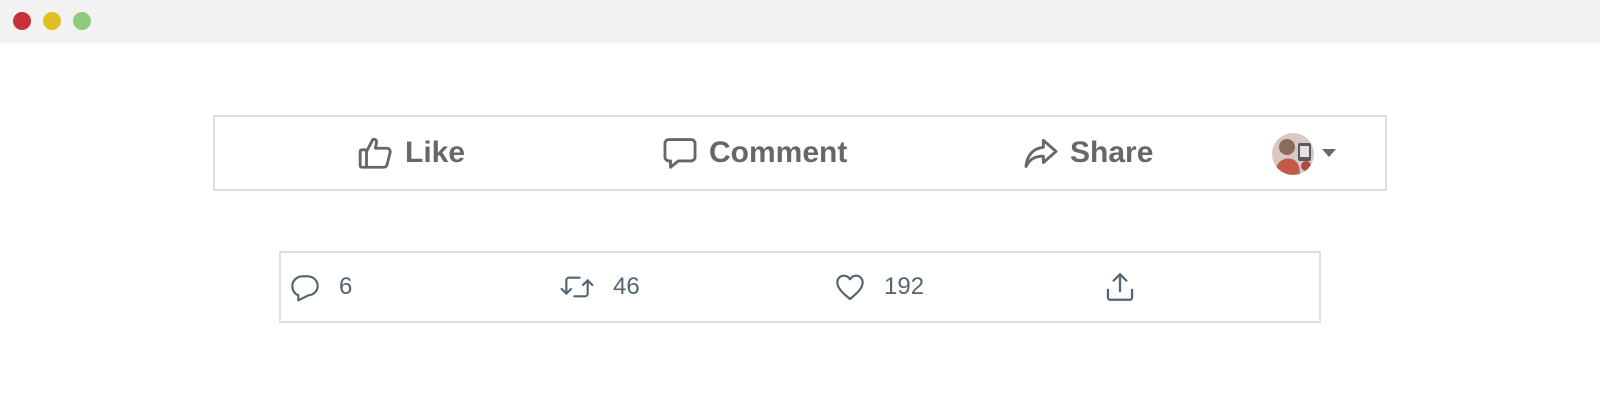 The height and width of the screenshot is (402, 1600). What do you see at coordinates (680, 153) in the screenshot?
I see `comment-bubble-icon` at bounding box center [680, 153].